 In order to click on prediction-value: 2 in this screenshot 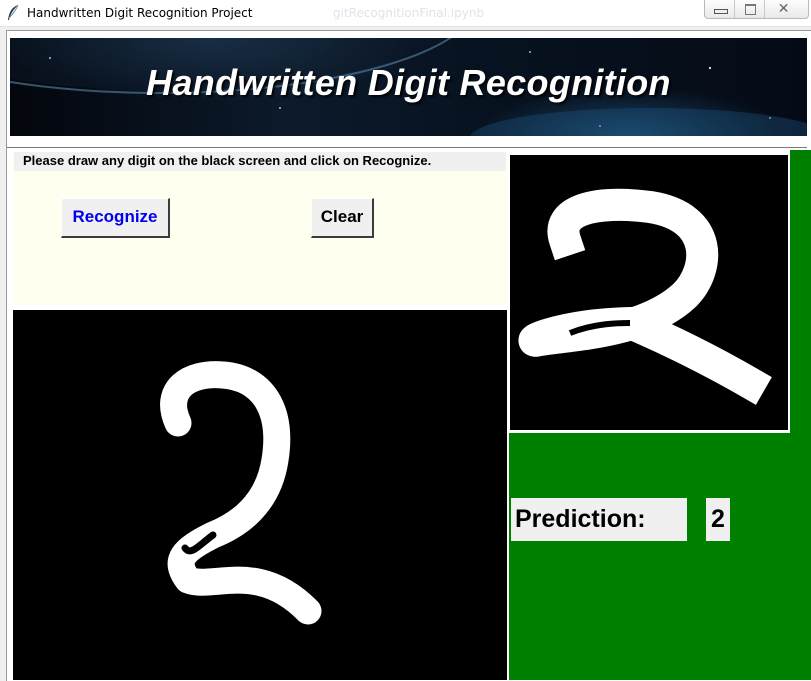, I will do `click(718, 519)`.